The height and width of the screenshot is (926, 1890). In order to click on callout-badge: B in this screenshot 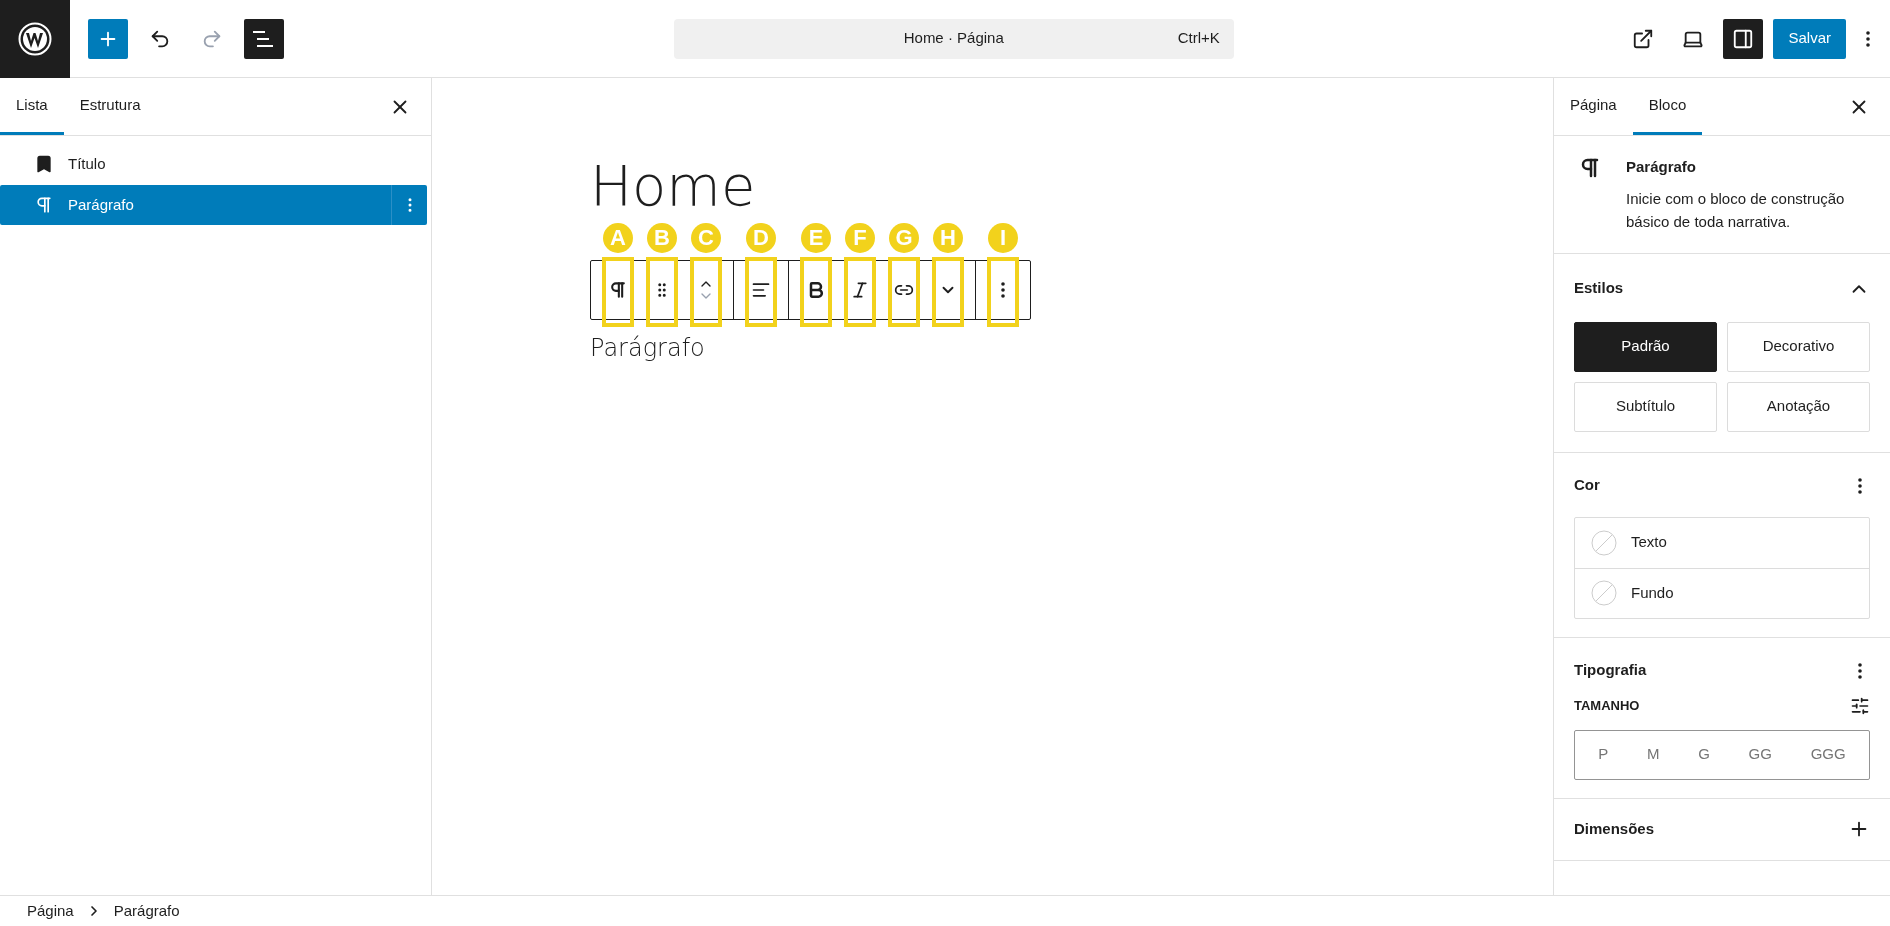, I will do `click(662, 238)`.